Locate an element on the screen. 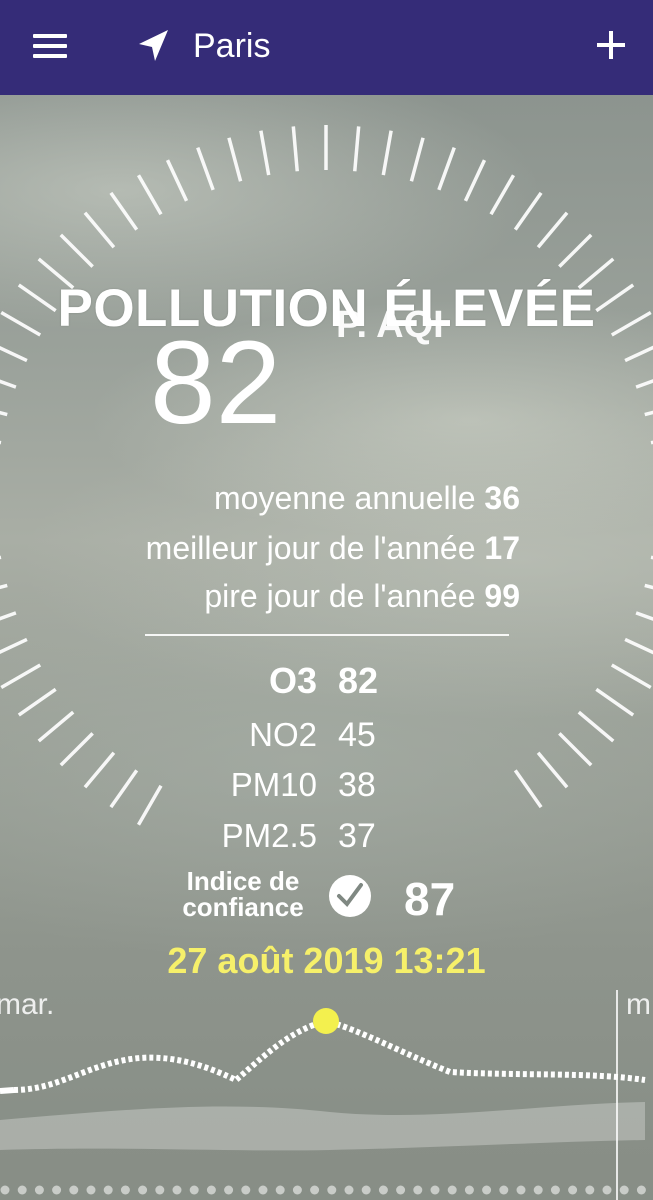 Image resolution: width=653 pixels, height=1200 pixels. city-name: Paris is located at coordinates (231, 46).